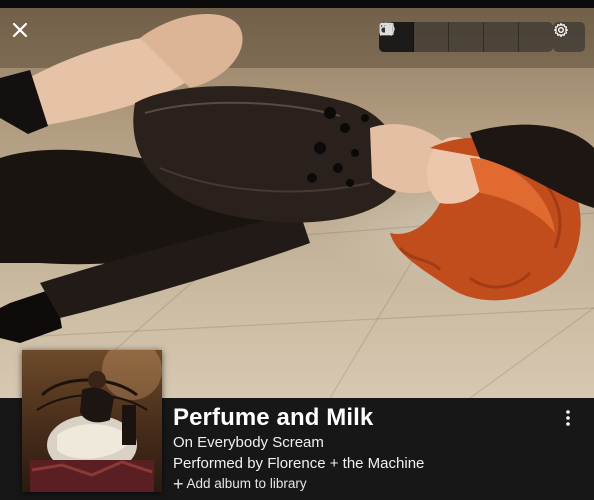 The image size is (594, 500). I want to click on view-album-button, so click(414, 37).